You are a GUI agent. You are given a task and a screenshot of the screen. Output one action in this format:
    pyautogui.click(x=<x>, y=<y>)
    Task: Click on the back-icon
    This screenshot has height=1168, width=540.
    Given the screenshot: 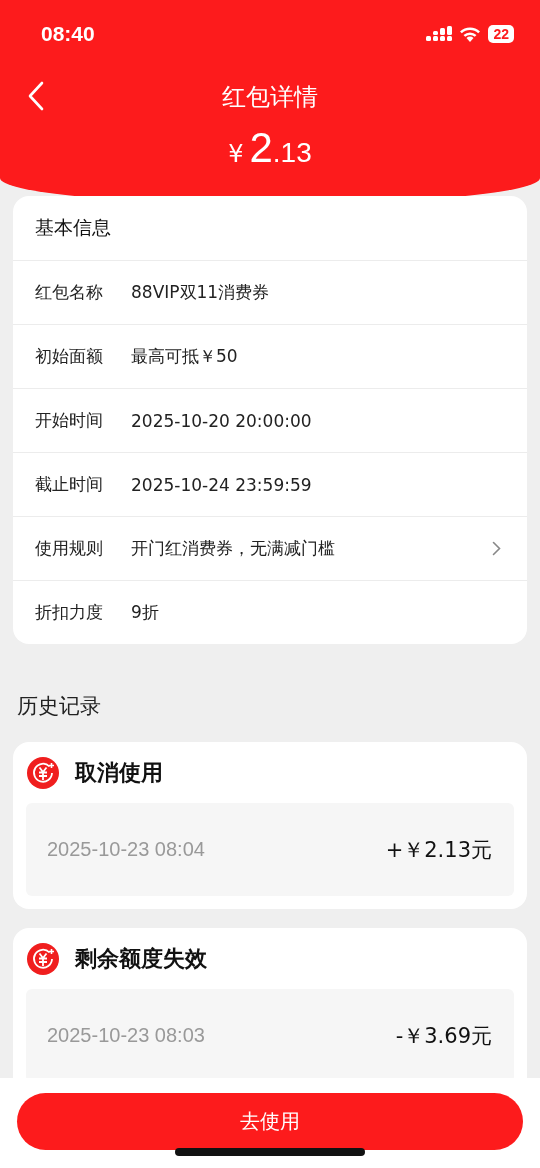 What is the action you would take?
    pyautogui.click(x=36, y=96)
    